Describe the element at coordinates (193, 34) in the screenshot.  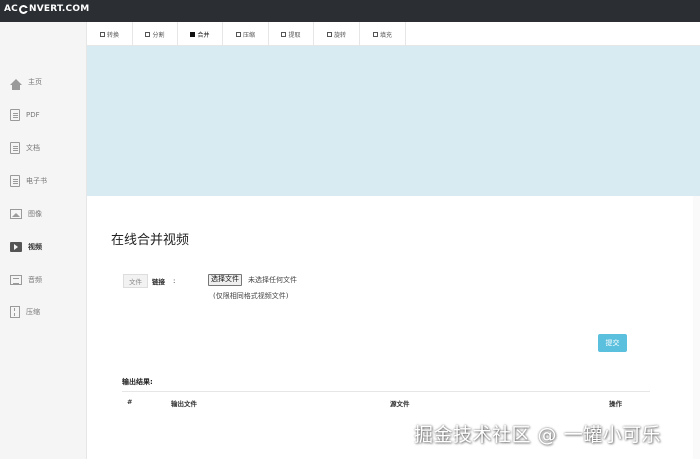
I see `checkbox-checked-icon` at that location.